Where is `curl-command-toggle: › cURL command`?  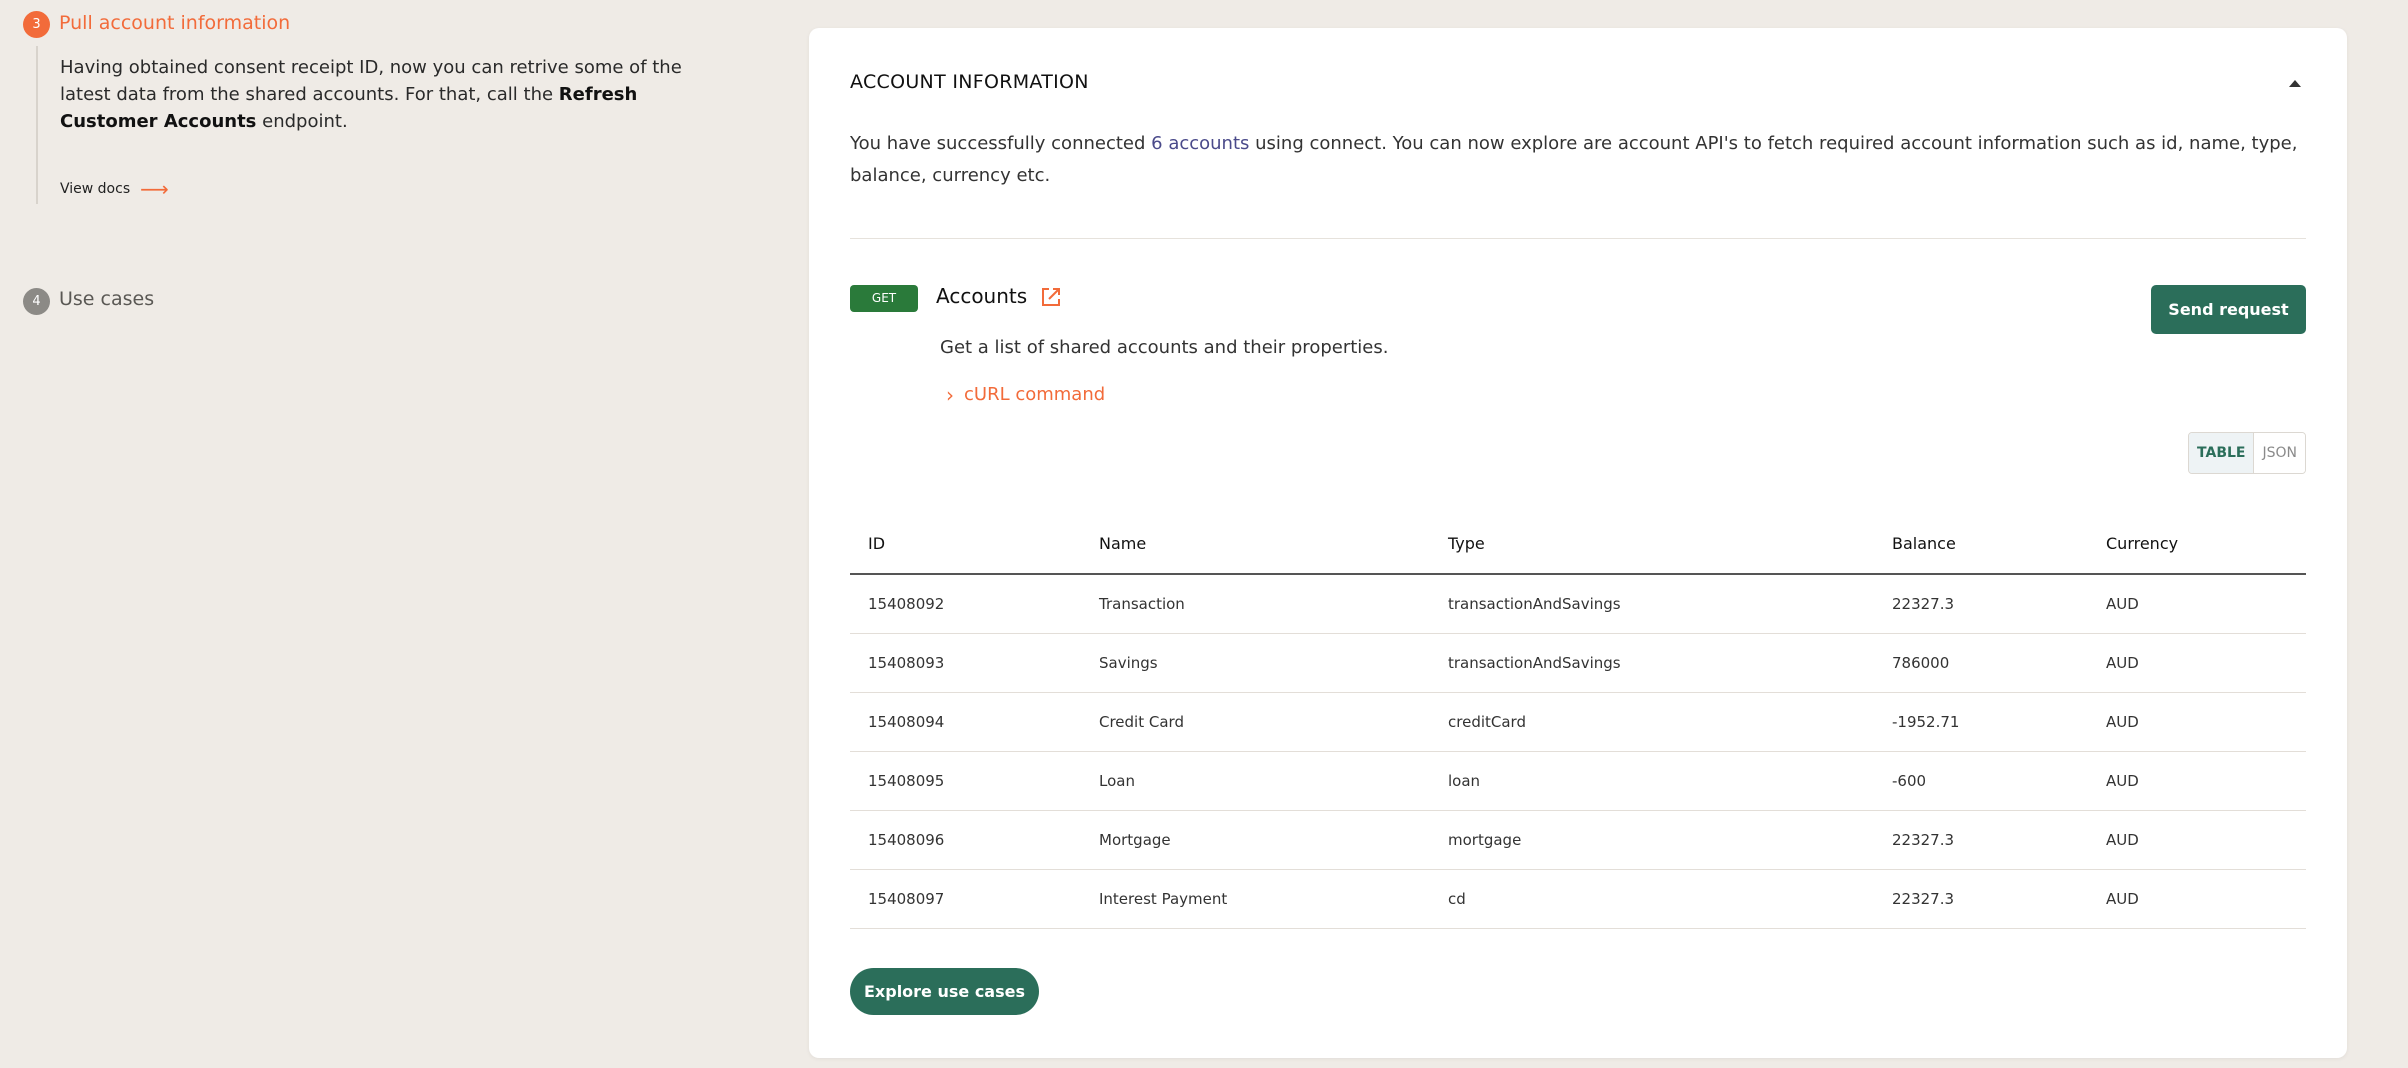
curl-command-toggle: › cURL command is located at coordinates (1025, 394).